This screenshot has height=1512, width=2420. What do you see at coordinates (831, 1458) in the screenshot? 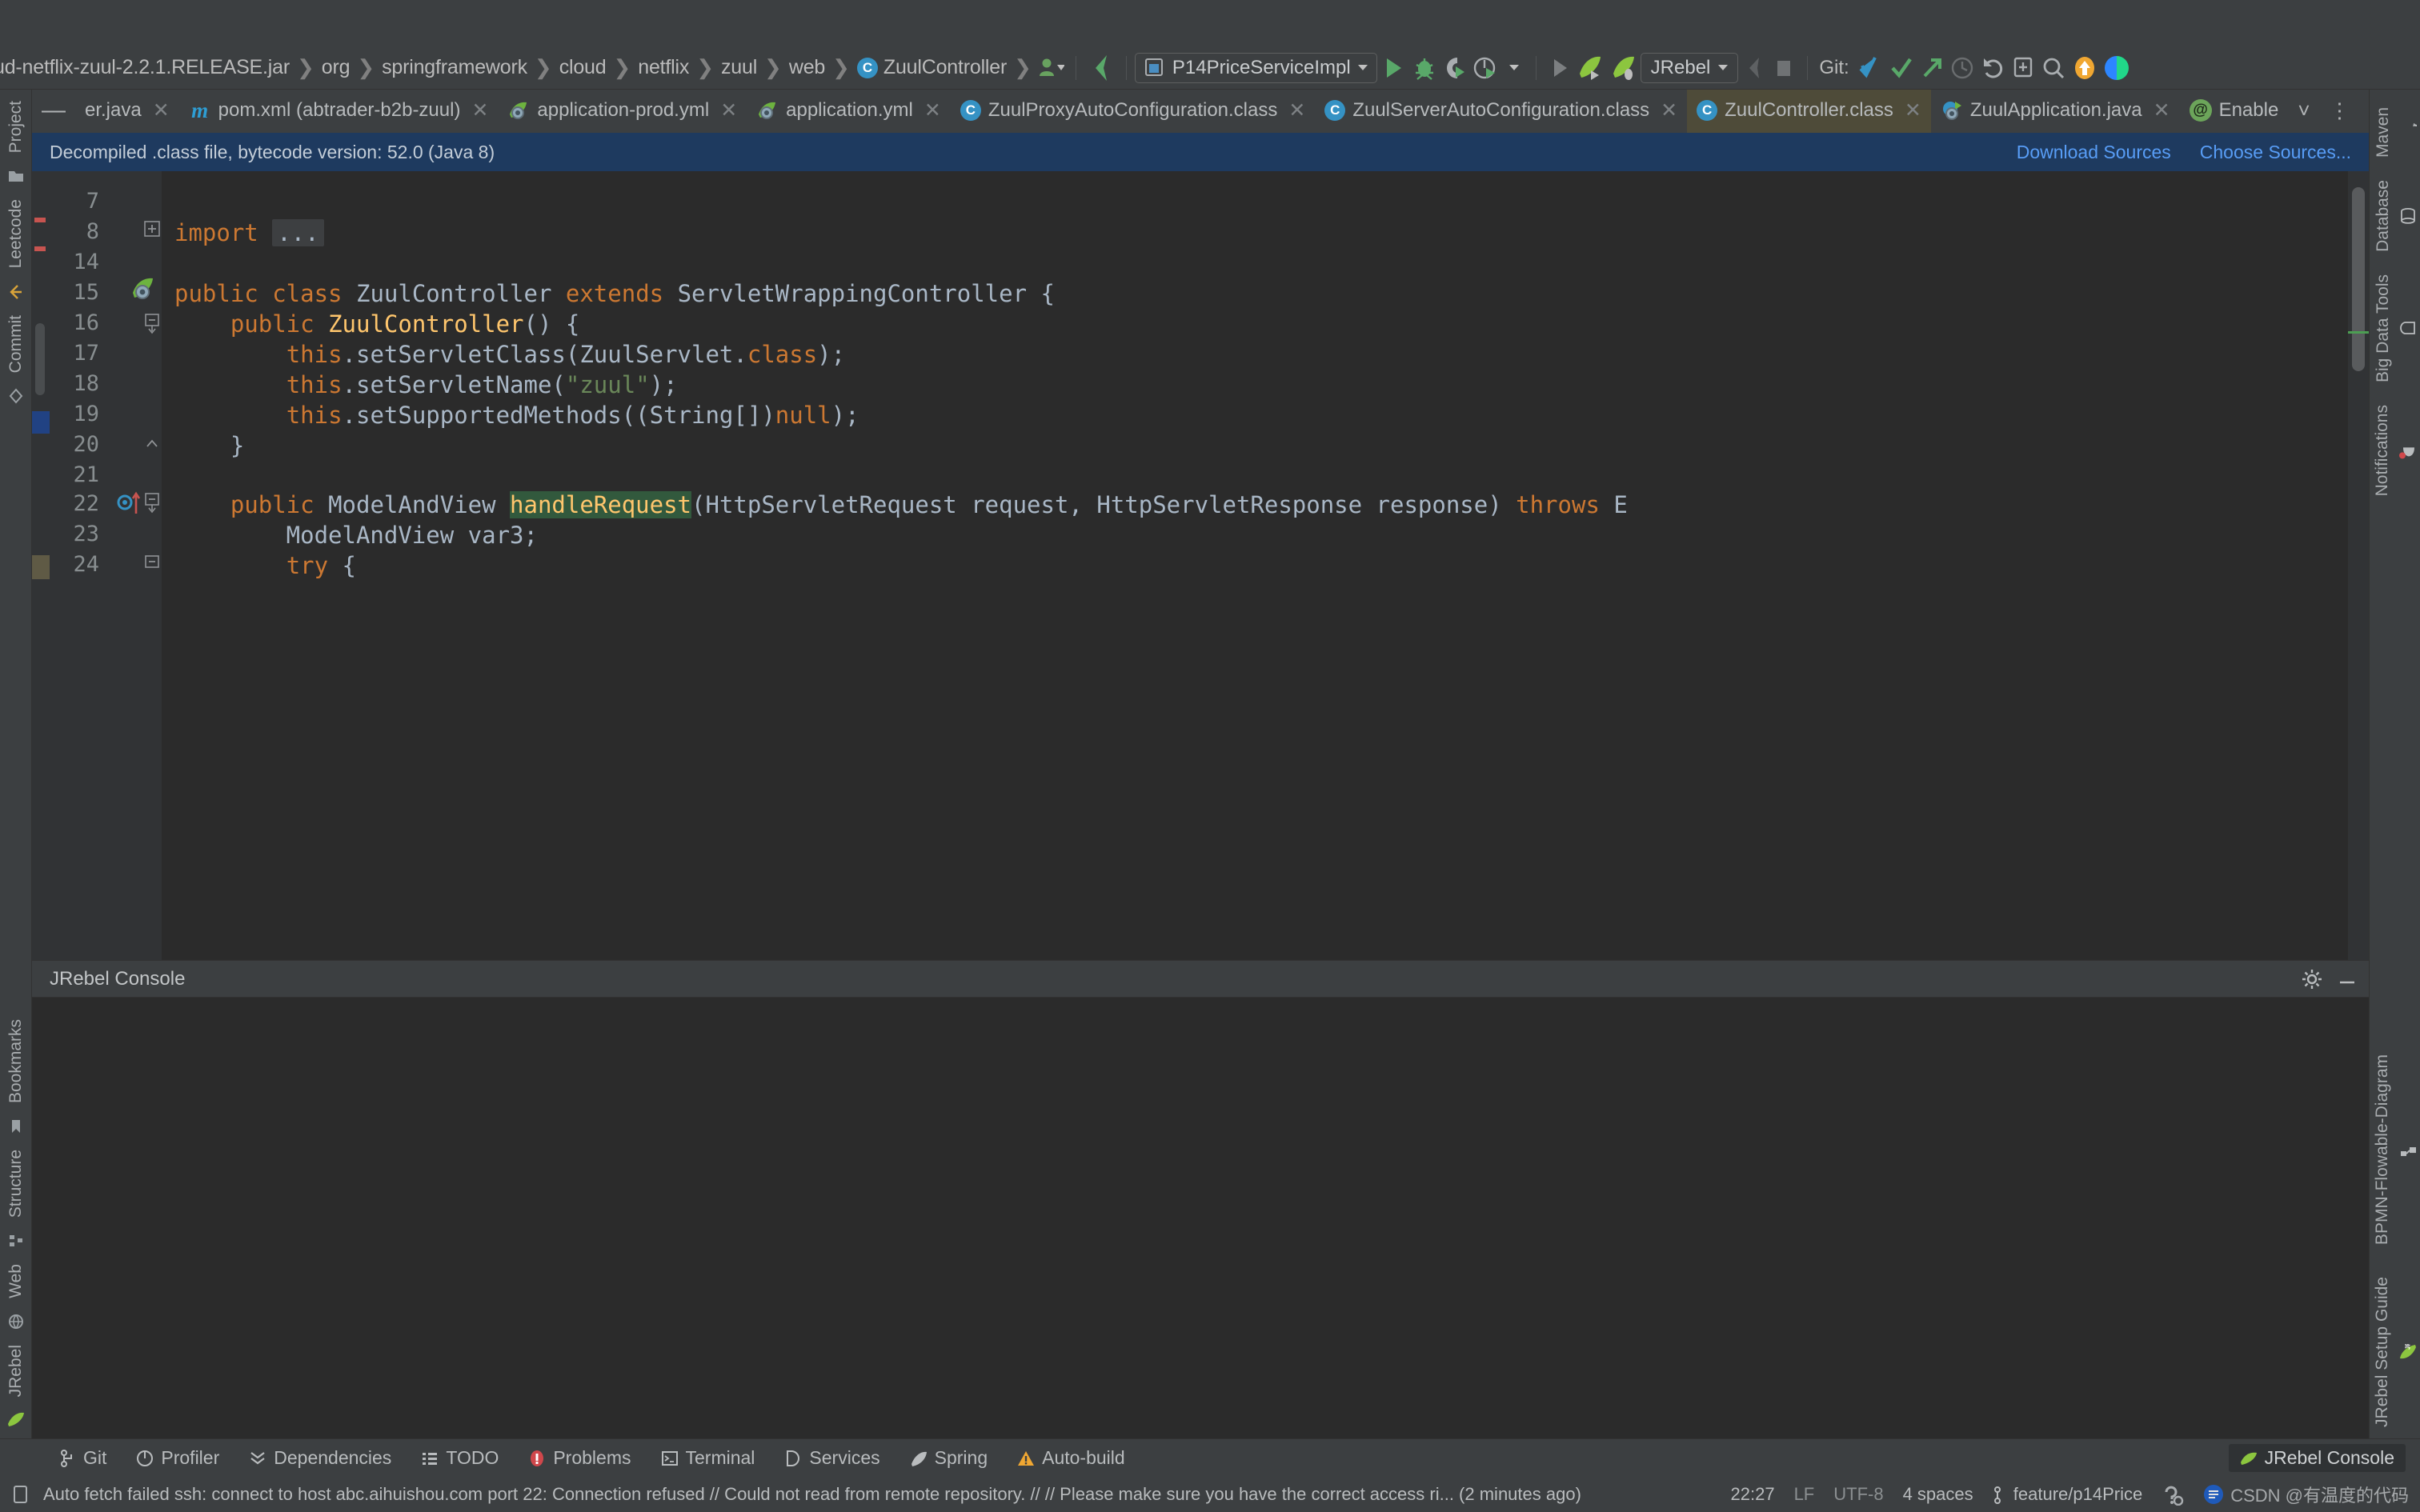
I see `bottom-item-services: Services` at bounding box center [831, 1458].